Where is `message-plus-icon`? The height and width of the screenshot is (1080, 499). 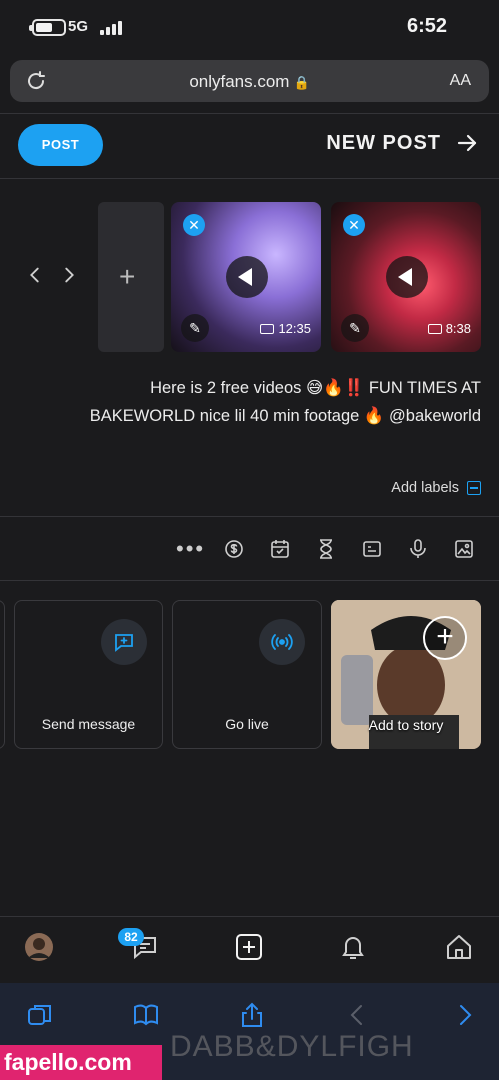 message-plus-icon is located at coordinates (124, 643).